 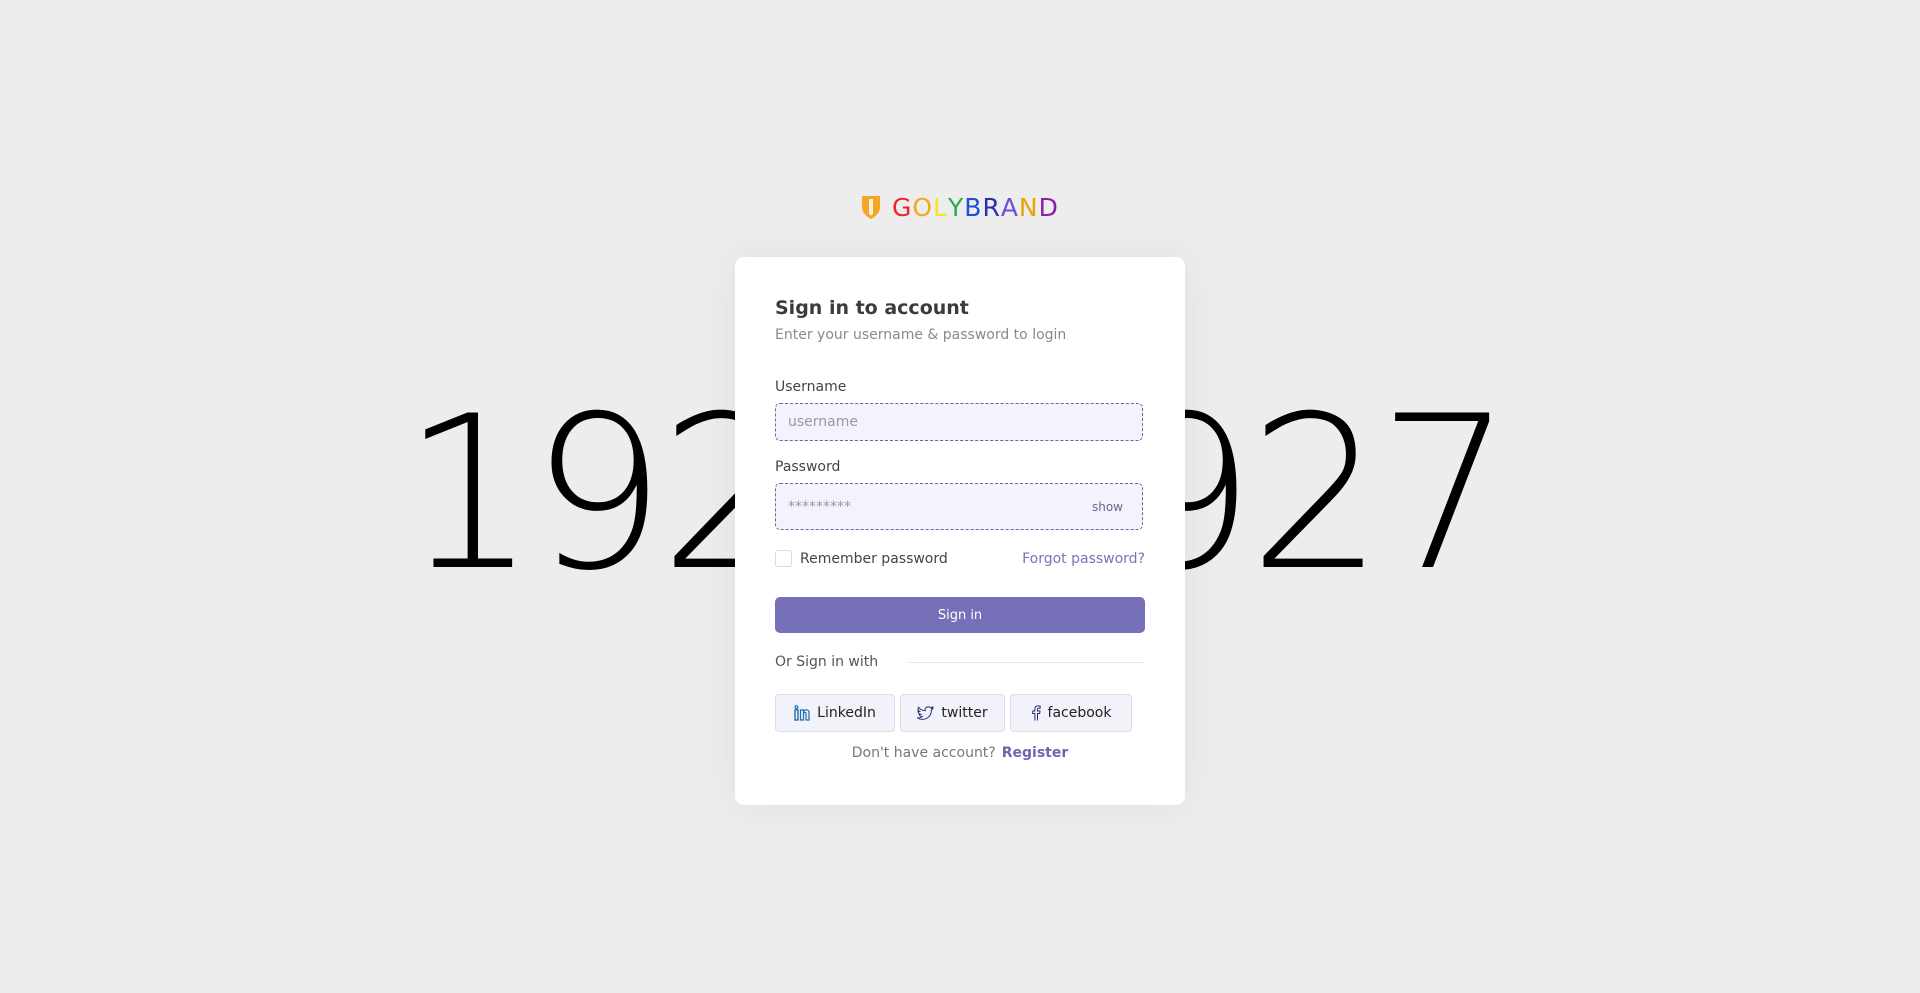 I want to click on linkedin-button: LinkedIn, so click(x=835, y=713).